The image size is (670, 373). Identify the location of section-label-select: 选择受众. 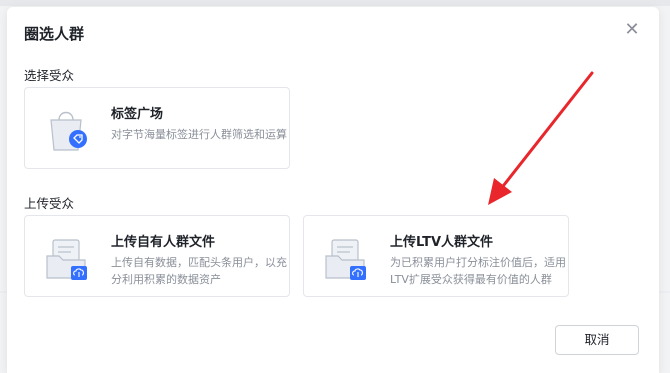
(49, 75).